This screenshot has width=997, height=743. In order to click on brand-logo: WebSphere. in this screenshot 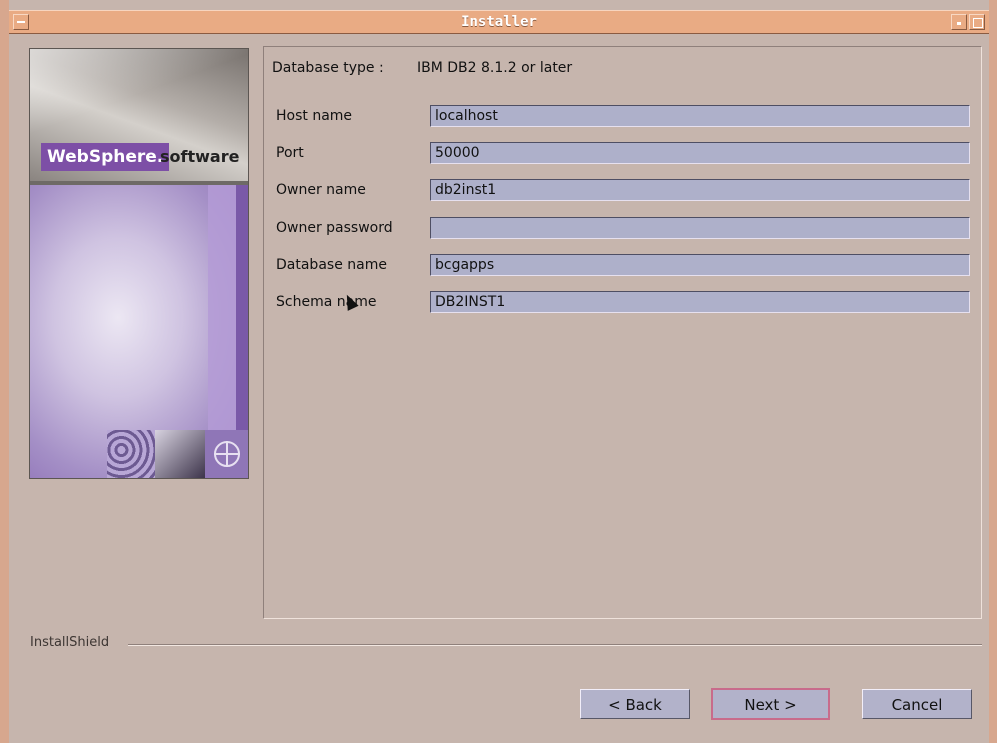, I will do `click(105, 157)`.